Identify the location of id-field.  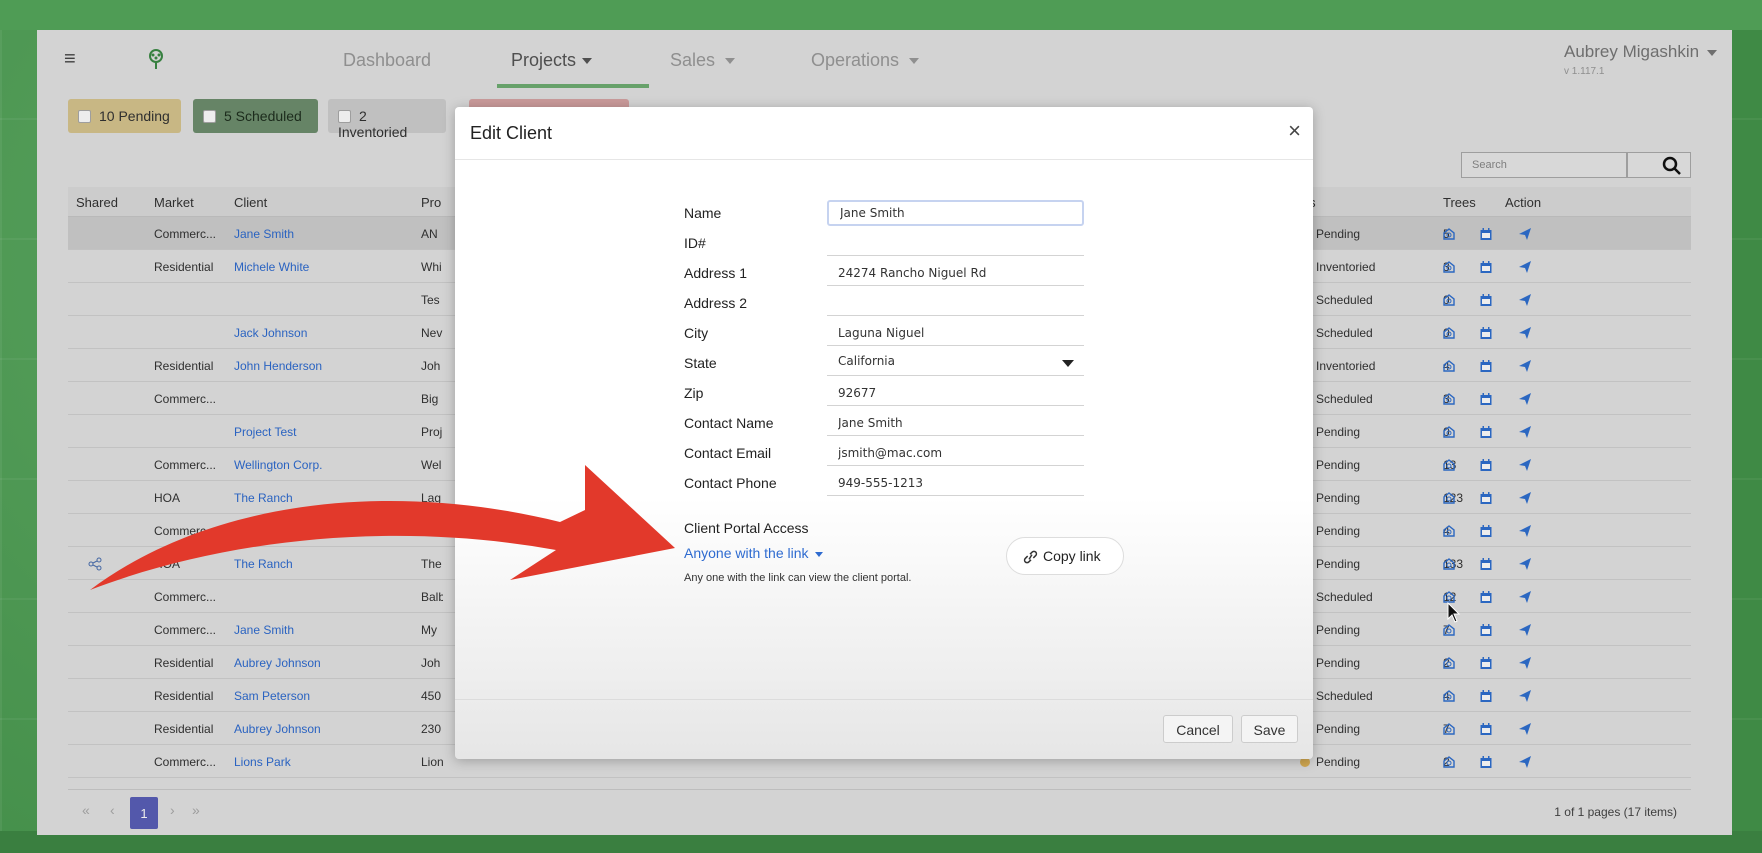
(955, 243).